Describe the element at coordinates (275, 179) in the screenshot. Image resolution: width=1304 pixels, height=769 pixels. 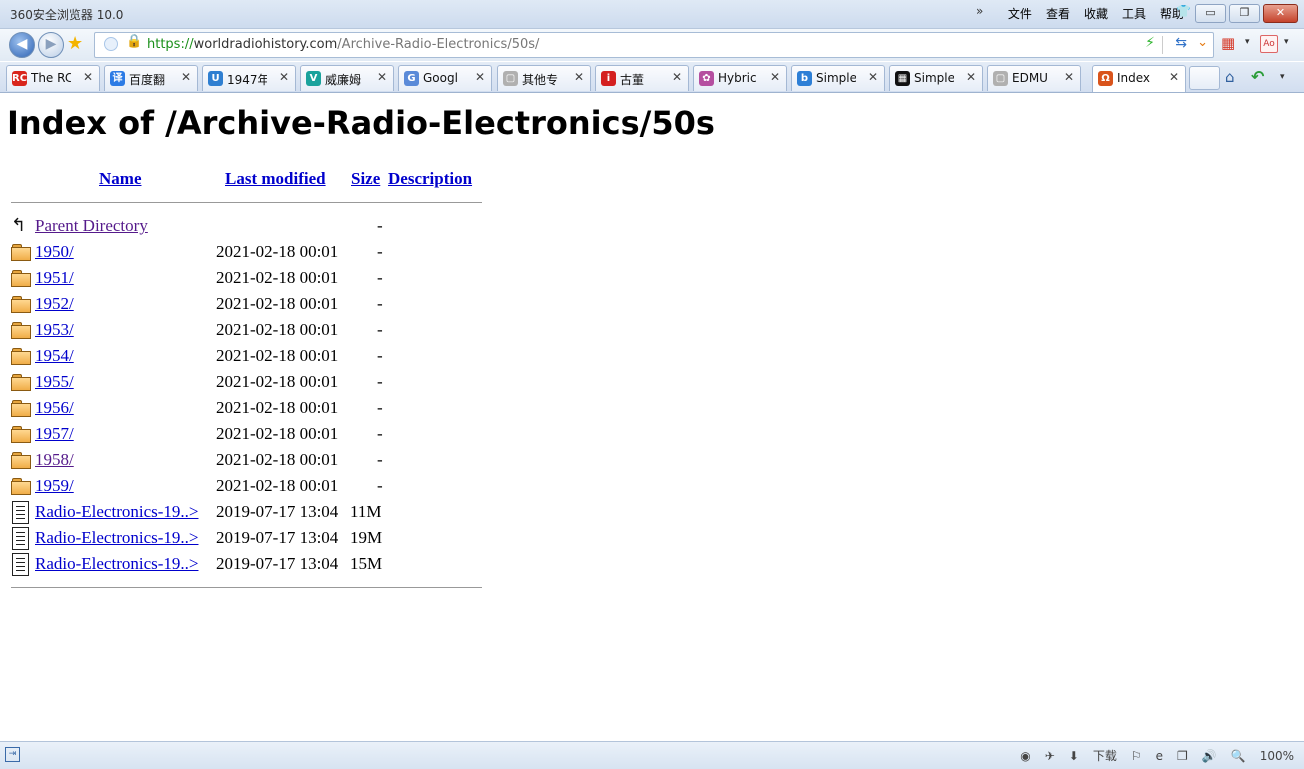
I see `column-header-last-modified: Last modified` at that location.